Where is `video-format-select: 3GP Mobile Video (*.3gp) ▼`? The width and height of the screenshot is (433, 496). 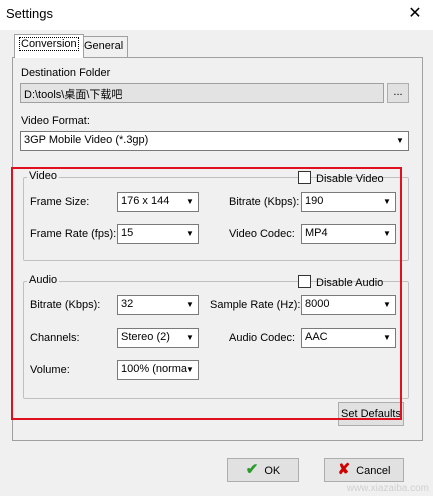 video-format-select: 3GP Mobile Video (*.3gp) ▼ is located at coordinates (214, 141).